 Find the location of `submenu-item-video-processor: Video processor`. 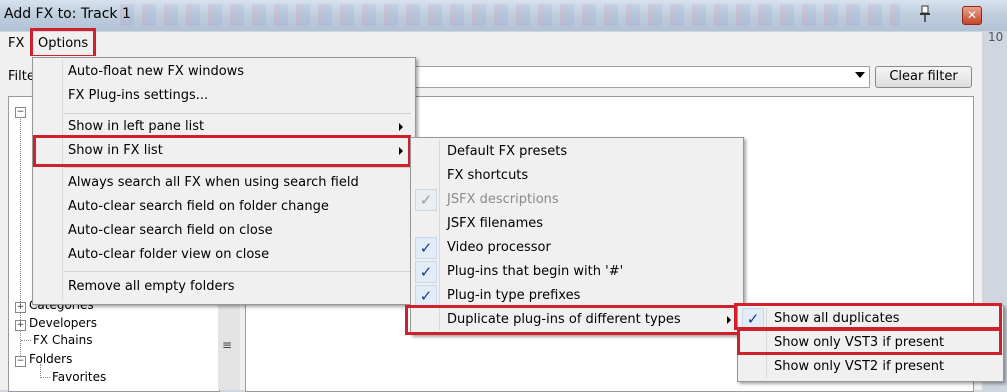

submenu-item-video-processor: Video processor is located at coordinates (577, 248).